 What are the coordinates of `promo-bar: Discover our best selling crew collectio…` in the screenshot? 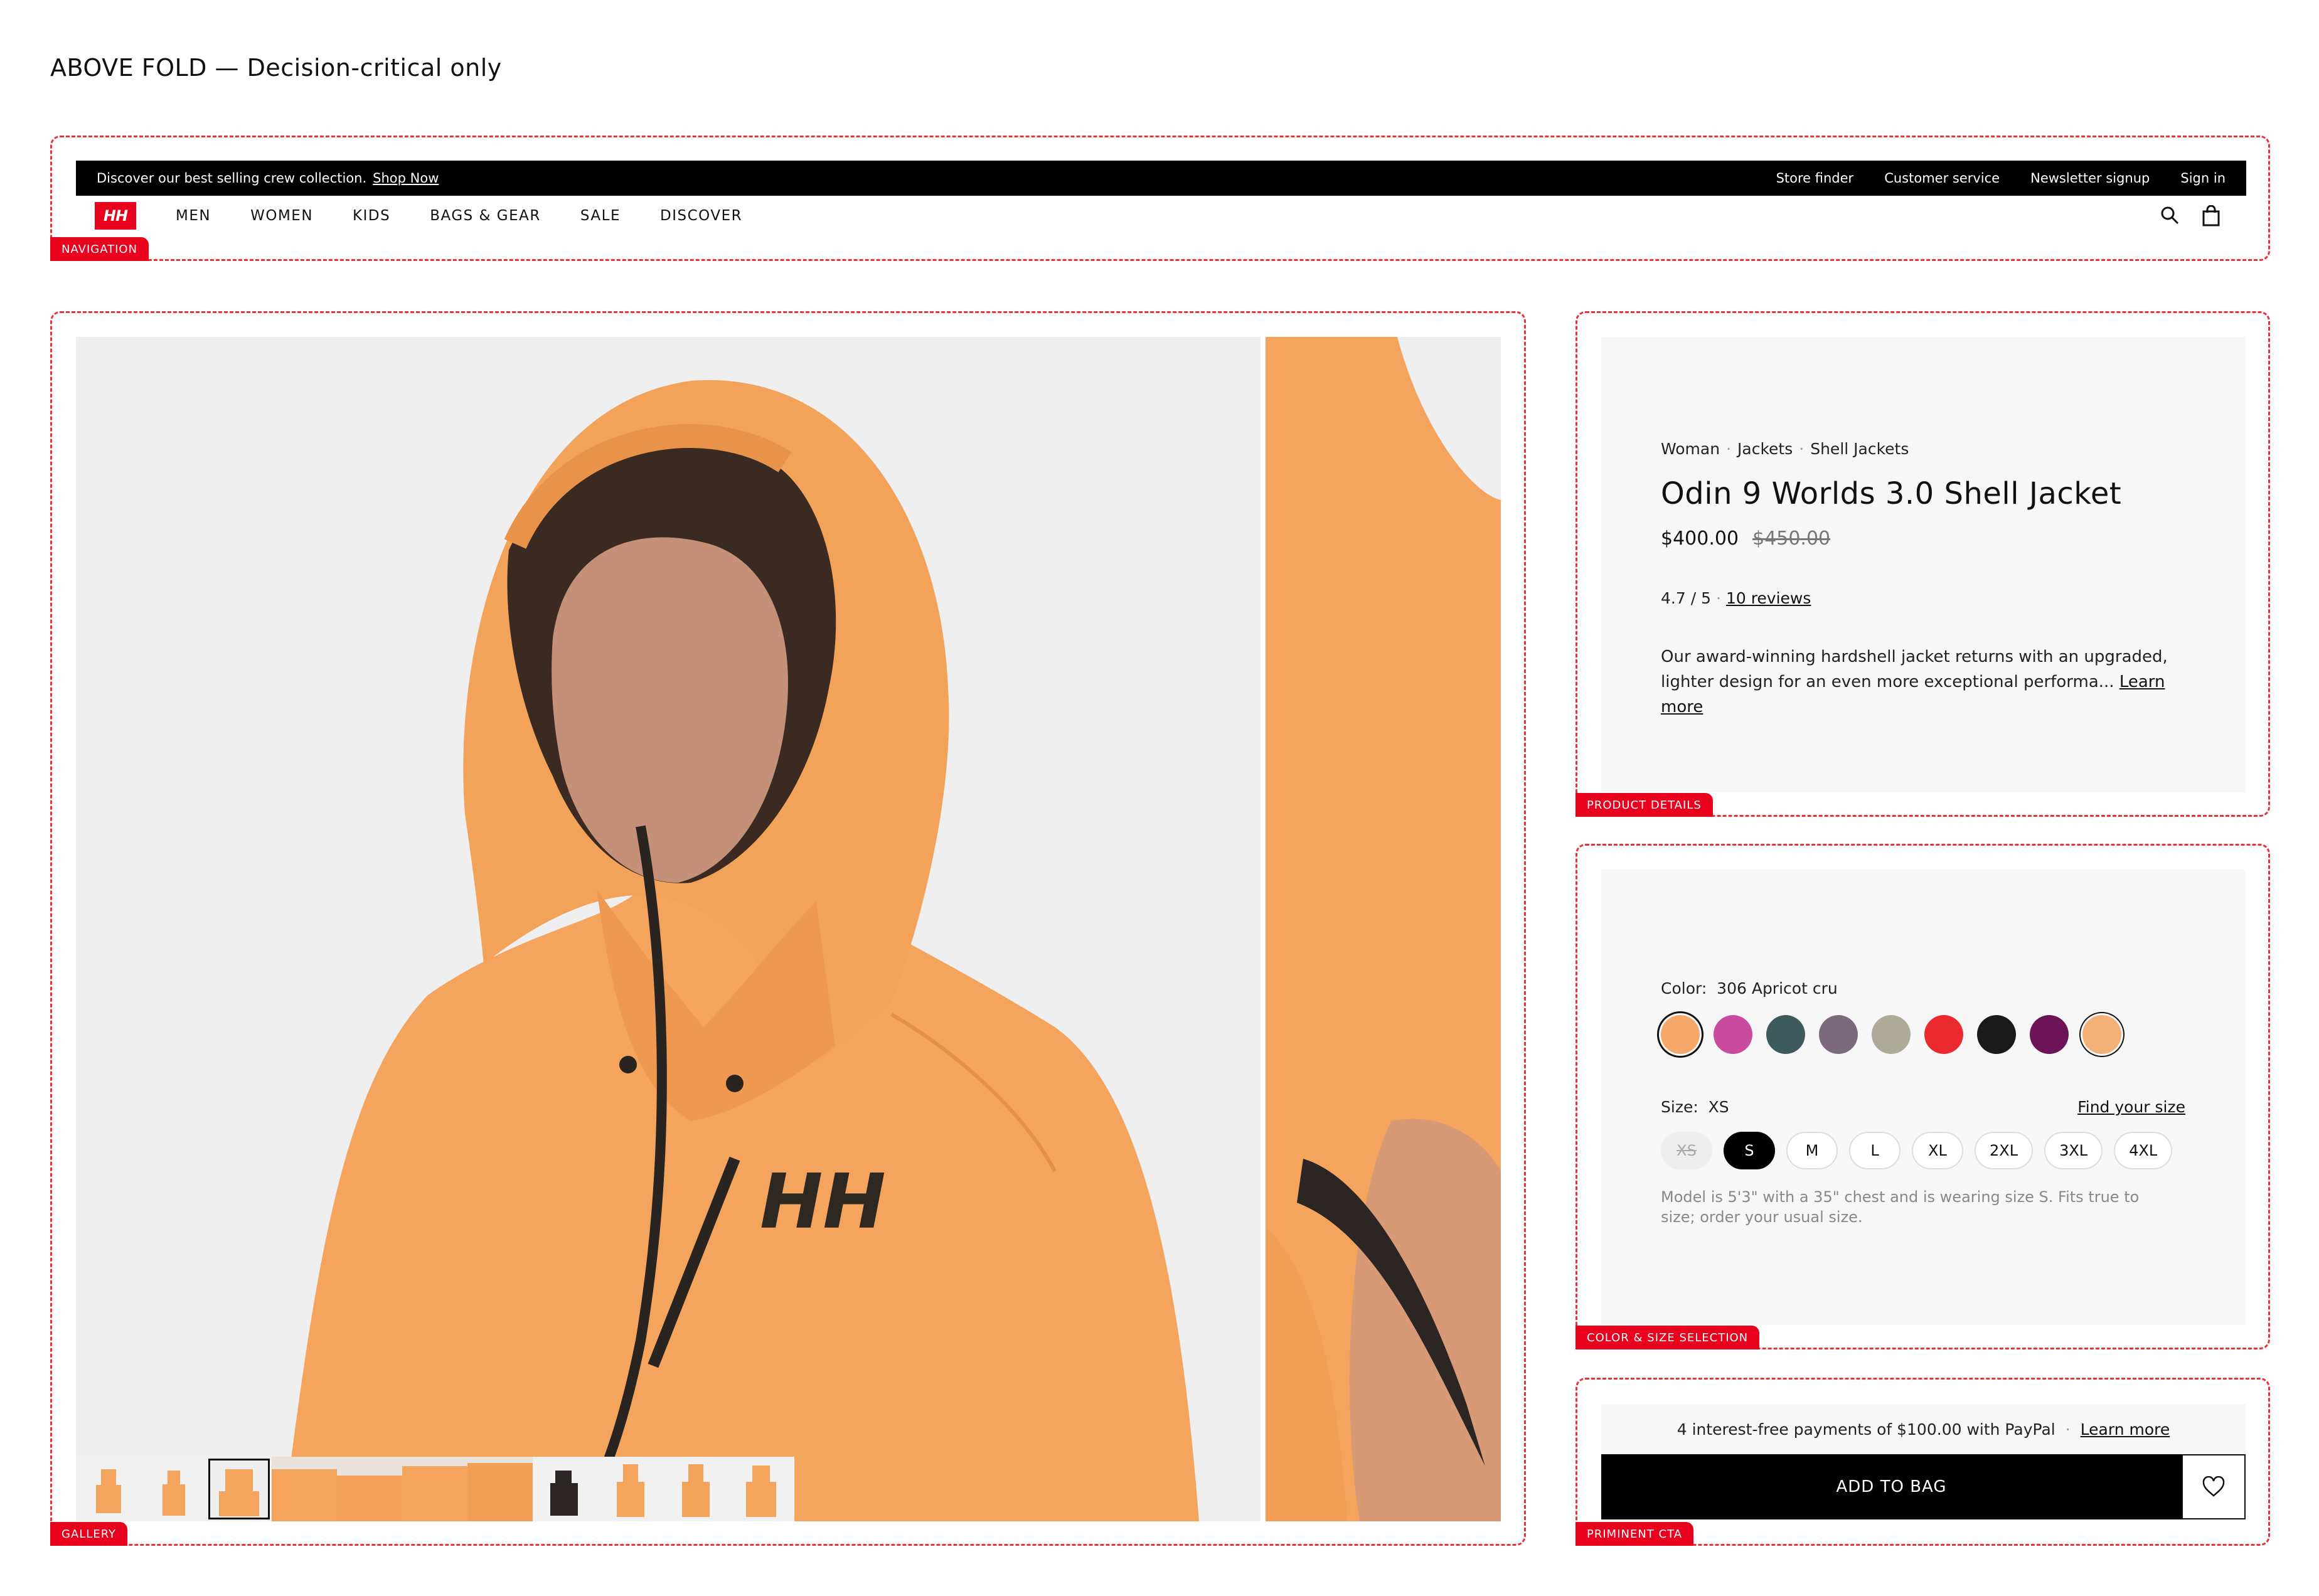 It's located at (1161, 178).